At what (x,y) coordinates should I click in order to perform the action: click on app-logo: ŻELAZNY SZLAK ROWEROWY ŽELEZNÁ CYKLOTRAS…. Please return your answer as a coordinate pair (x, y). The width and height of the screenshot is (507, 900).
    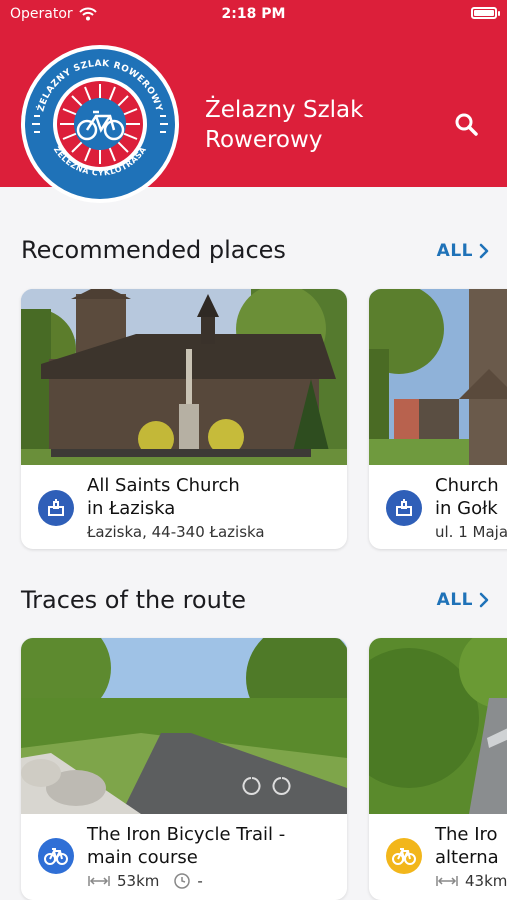
    Looking at the image, I should click on (100, 124).